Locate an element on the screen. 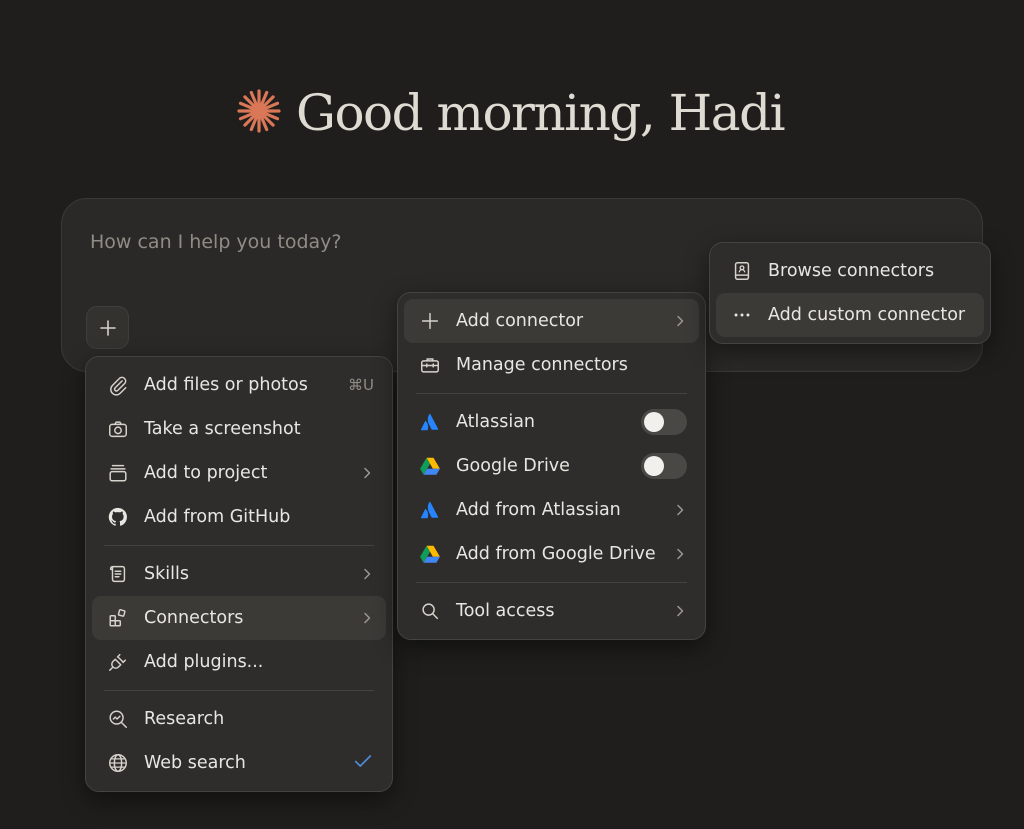 The width and height of the screenshot is (1024, 829). menu-item-label: Skills is located at coordinates (166, 574).